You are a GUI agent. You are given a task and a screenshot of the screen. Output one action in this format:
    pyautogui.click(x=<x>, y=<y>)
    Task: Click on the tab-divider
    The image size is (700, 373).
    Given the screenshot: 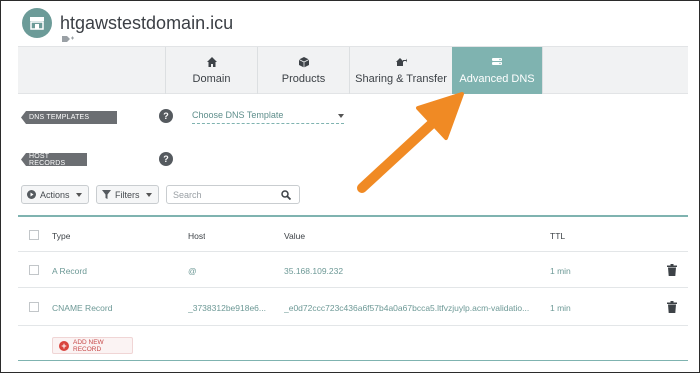 What is the action you would take?
    pyautogui.click(x=542, y=70)
    